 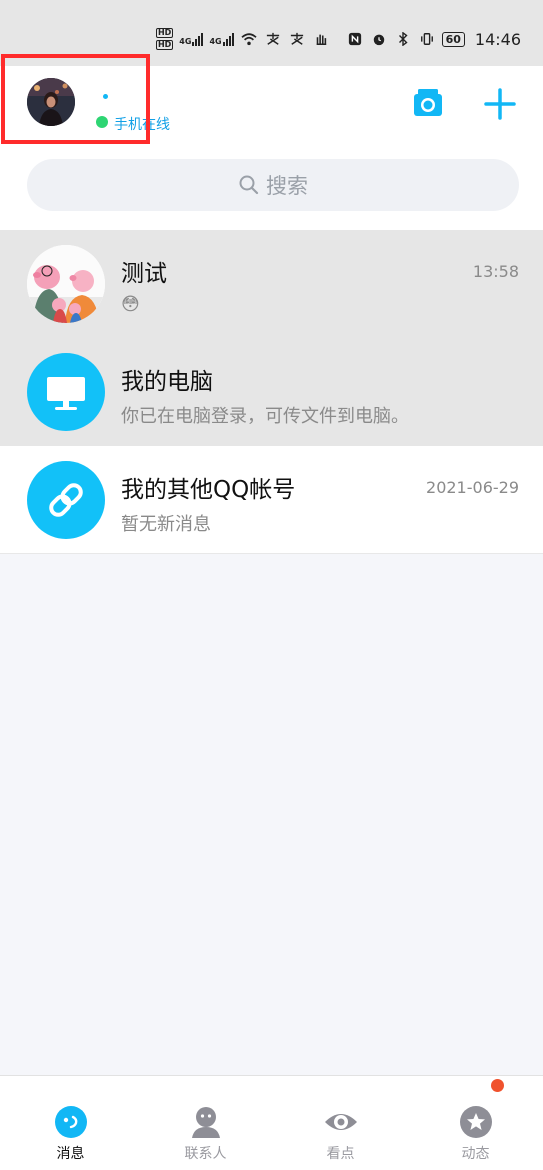 What do you see at coordinates (102, 122) in the screenshot?
I see `online-status-dot` at bounding box center [102, 122].